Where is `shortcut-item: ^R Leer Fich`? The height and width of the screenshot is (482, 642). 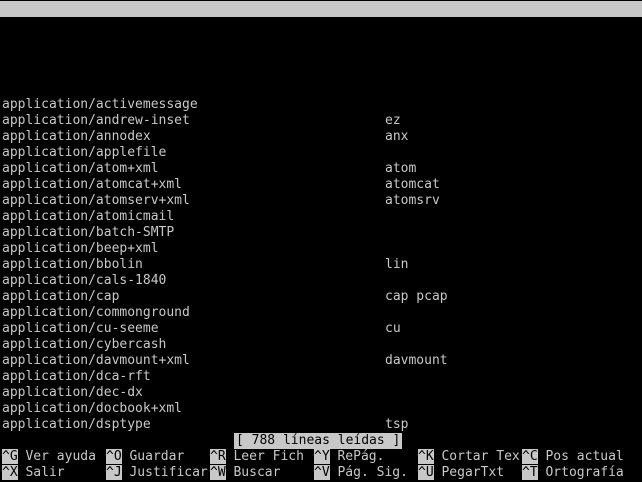
shortcut-item: ^R Leer Fich is located at coordinates (257, 457).